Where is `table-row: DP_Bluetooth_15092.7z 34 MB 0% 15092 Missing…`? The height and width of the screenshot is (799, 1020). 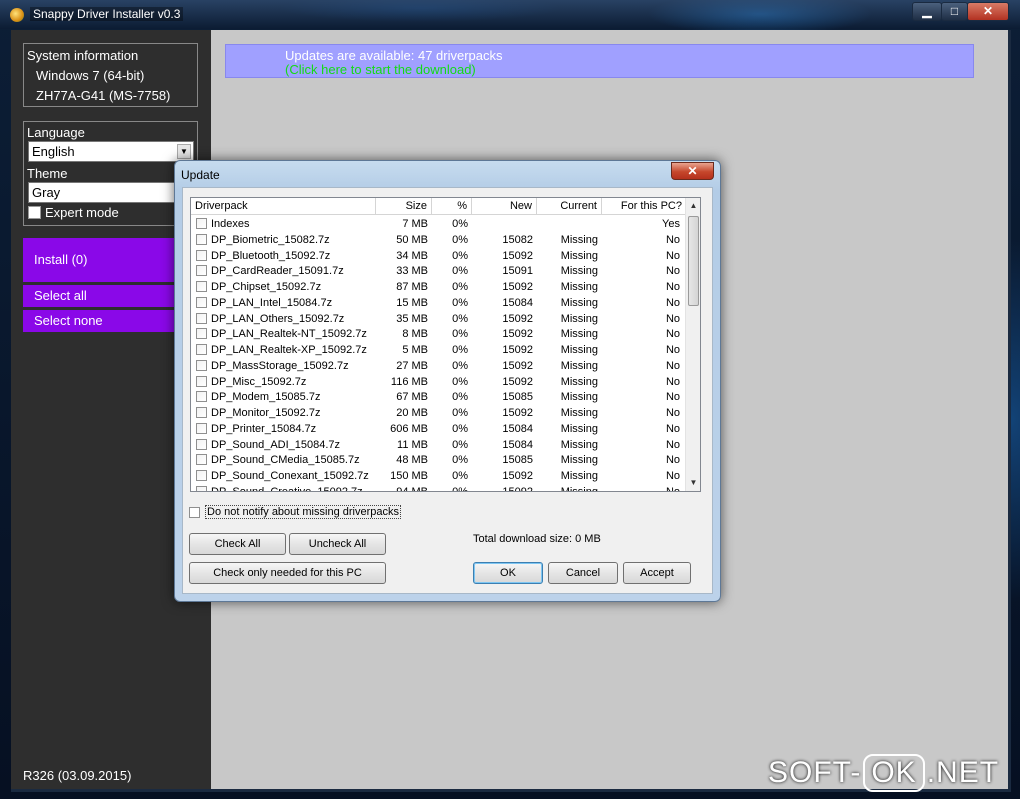
table-row: DP_Bluetooth_15092.7z 34 MB 0% 15092 Missing… is located at coordinates (439, 256).